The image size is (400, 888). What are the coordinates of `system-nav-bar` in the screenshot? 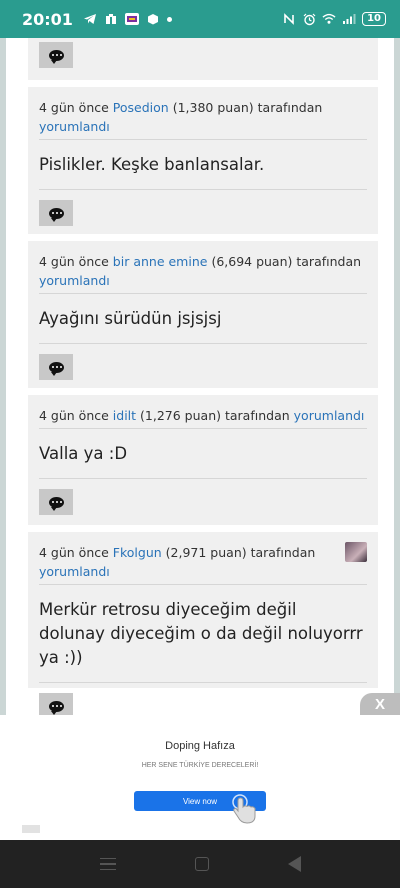 It's located at (200, 864).